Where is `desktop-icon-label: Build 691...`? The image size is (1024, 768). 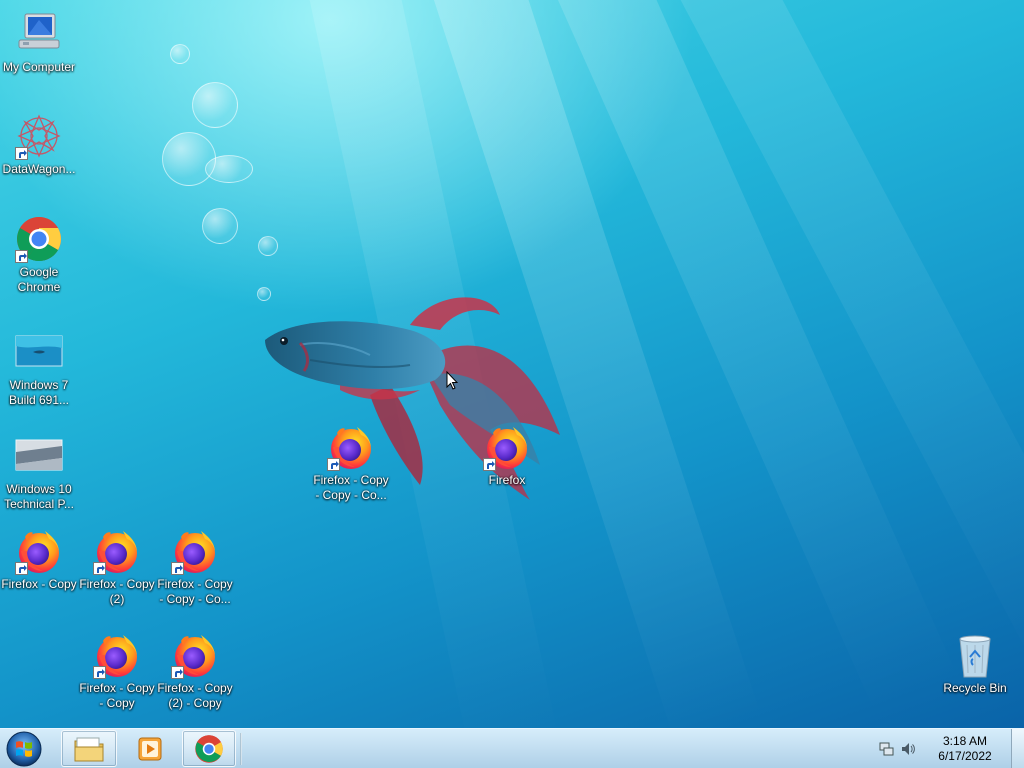 desktop-icon-label: Build 691... is located at coordinates (39, 400).